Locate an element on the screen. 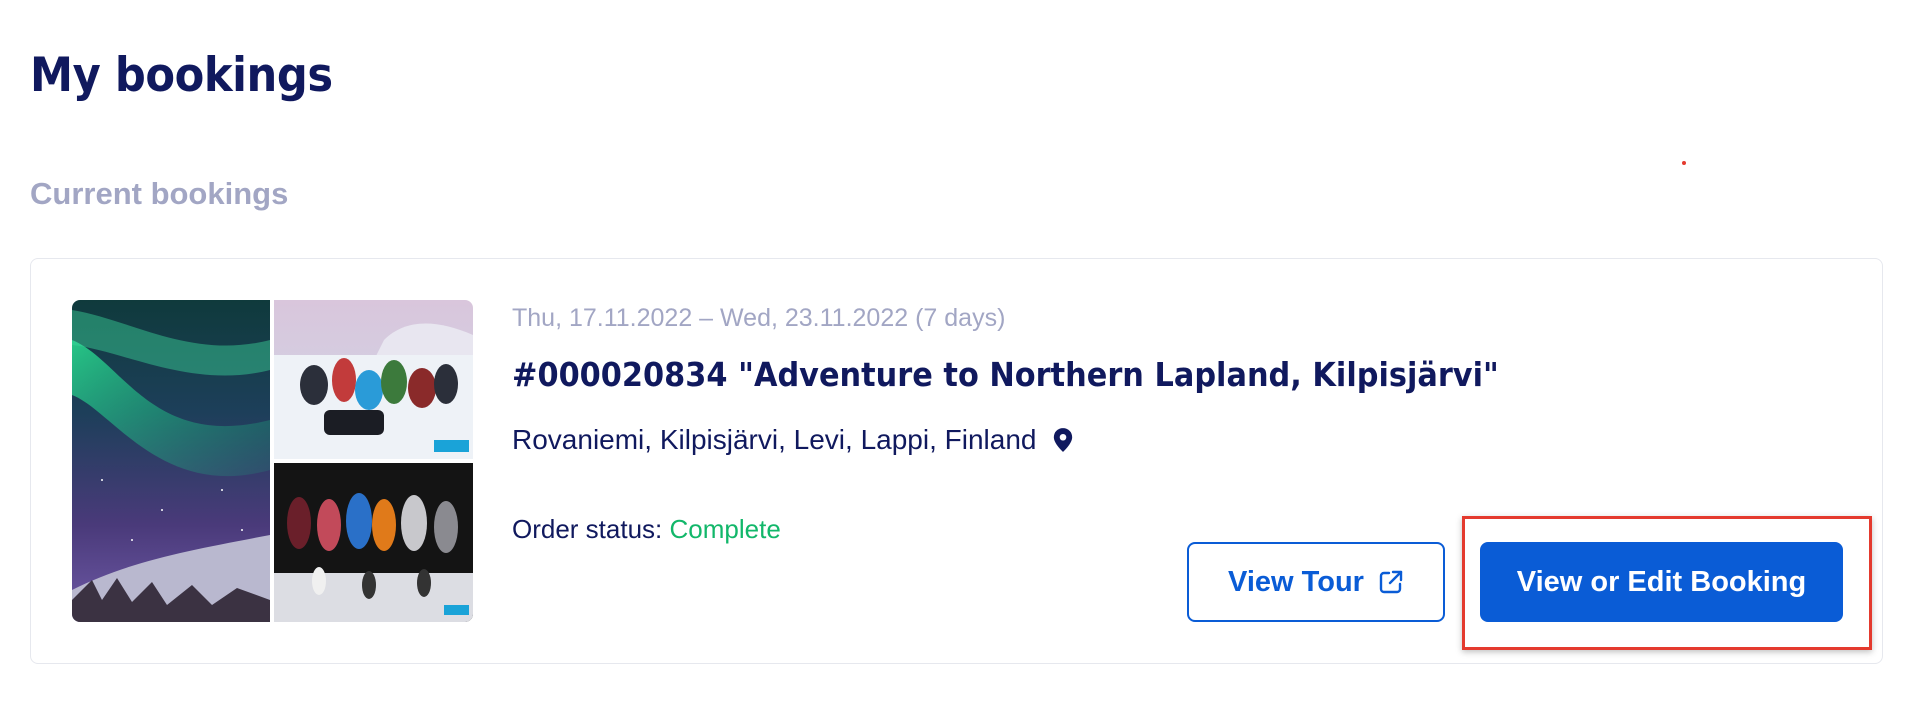 The width and height of the screenshot is (1912, 720). order-status-value: Complete is located at coordinates (725, 529).